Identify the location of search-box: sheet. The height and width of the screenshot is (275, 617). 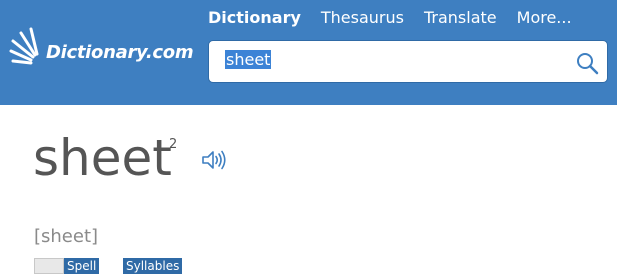
(408, 61).